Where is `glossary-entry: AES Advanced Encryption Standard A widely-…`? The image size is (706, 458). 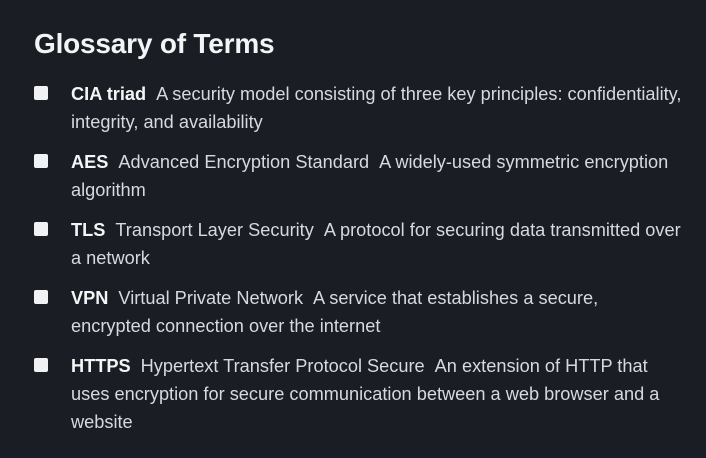
glossary-entry: AES Advanced Encryption Standard A widely-… is located at coordinates (376, 176).